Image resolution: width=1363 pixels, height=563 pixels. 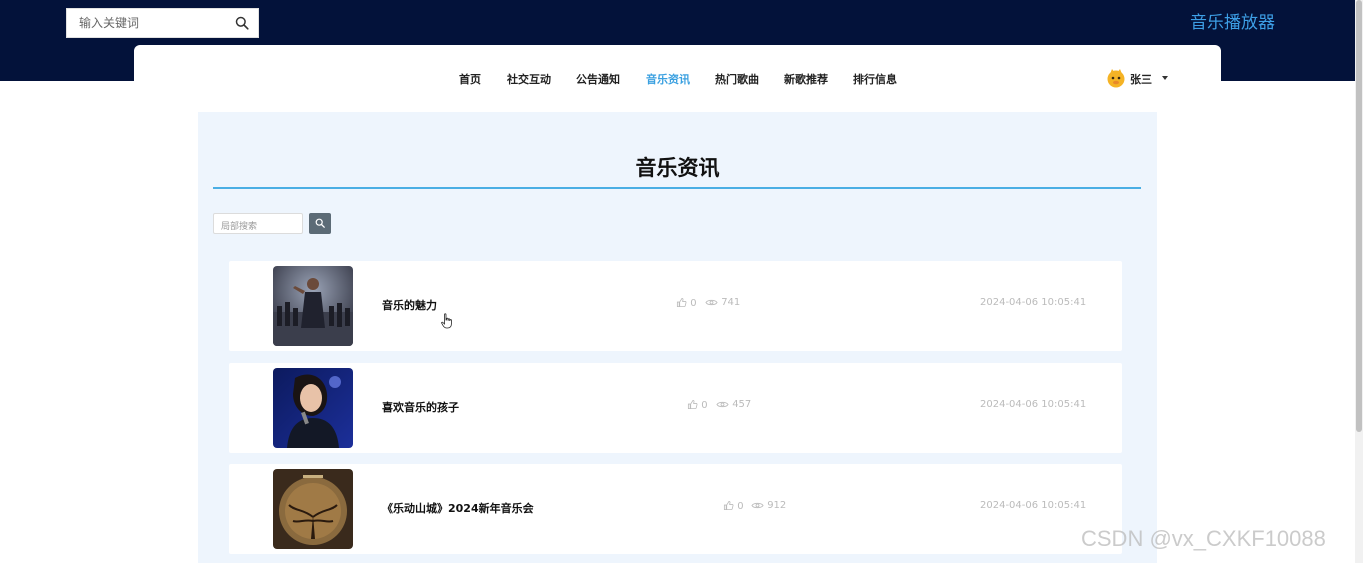 I want to click on nav-item-home: 首页, so click(x=470, y=79).